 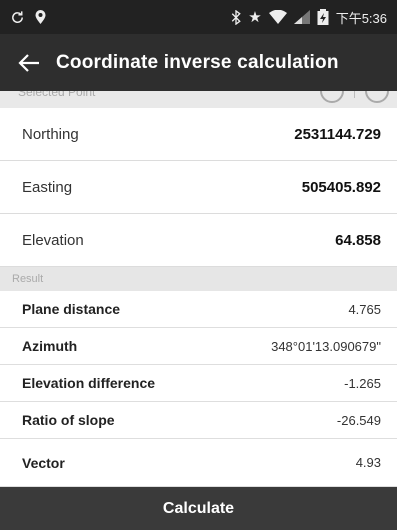 What do you see at coordinates (57, 95) in the screenshot?
I see `selected-point-label: Selected Point` at bounding box center [57, 95].